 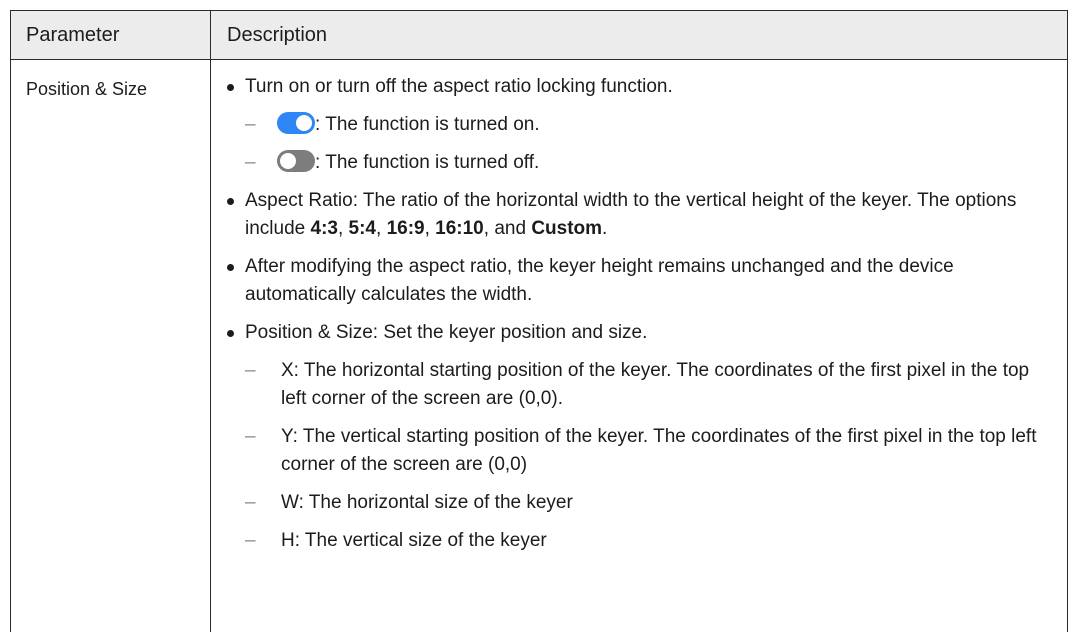 What do you see at coordinates (642, 125) in the screenshot?
I see `sub-toggle-on: – : The function is turned on.` at bounding box center [642, 125].